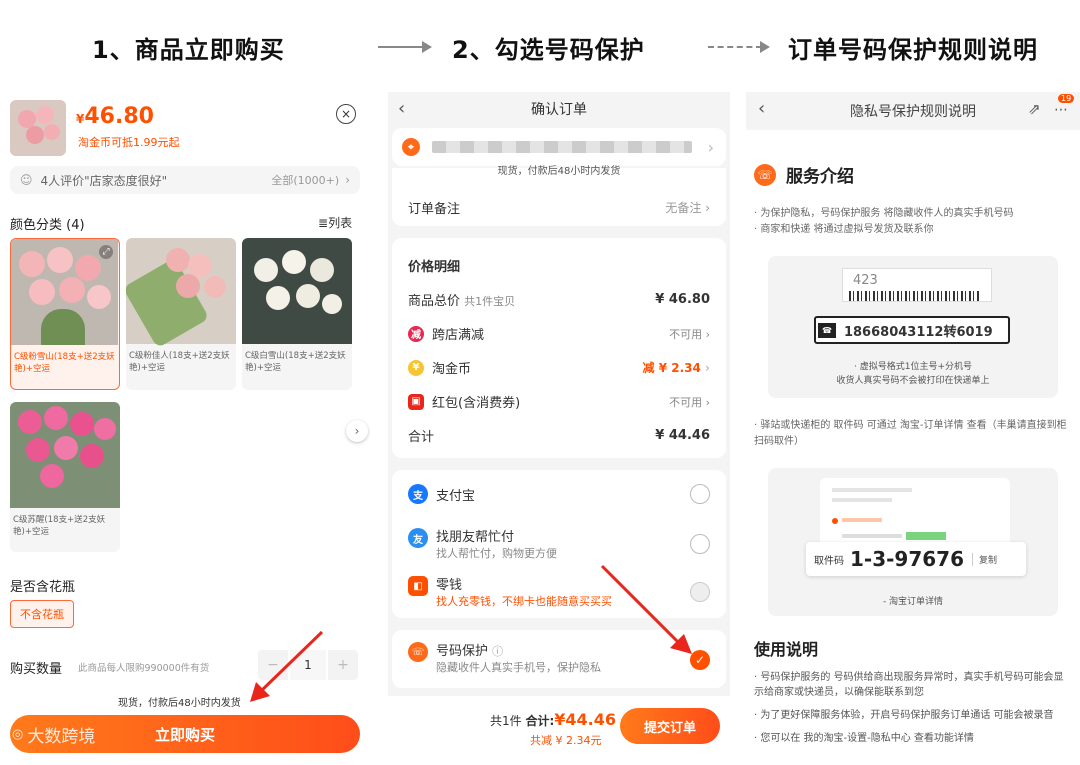  What do you see at coordinates (913, 111) in the screenshot?
I see `top-bar: ‹ 隐私号保护规则说明 ⇗ ⋯ 19` at bounding box center [913, 111].